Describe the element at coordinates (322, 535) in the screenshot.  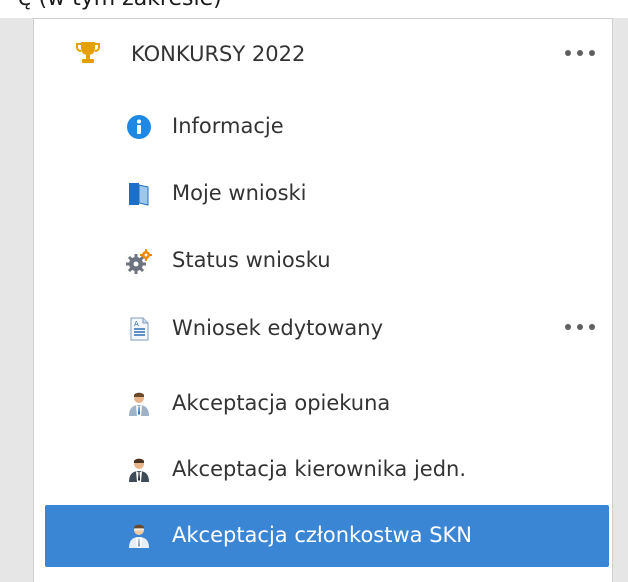
I see `menu-item-label: Akceptacja członkostwa SKN` at that location.